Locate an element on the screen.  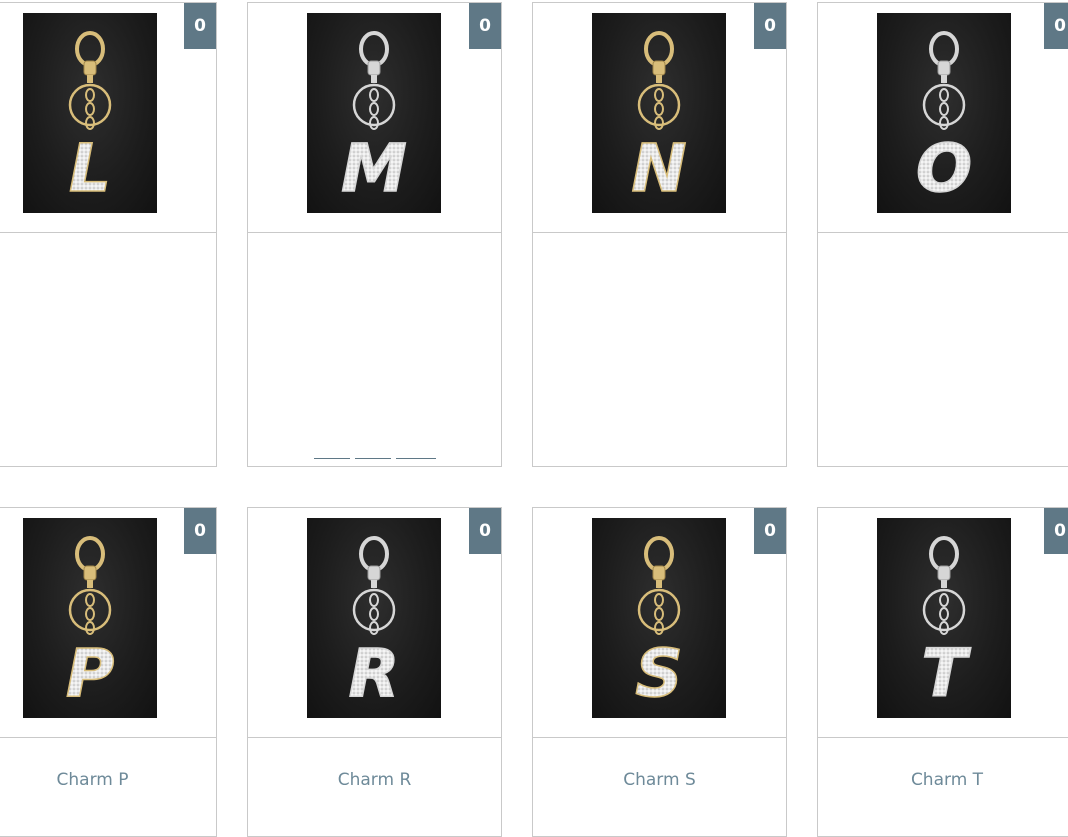
product-card: P 0 Charm P is located at coordinates (108, 672).